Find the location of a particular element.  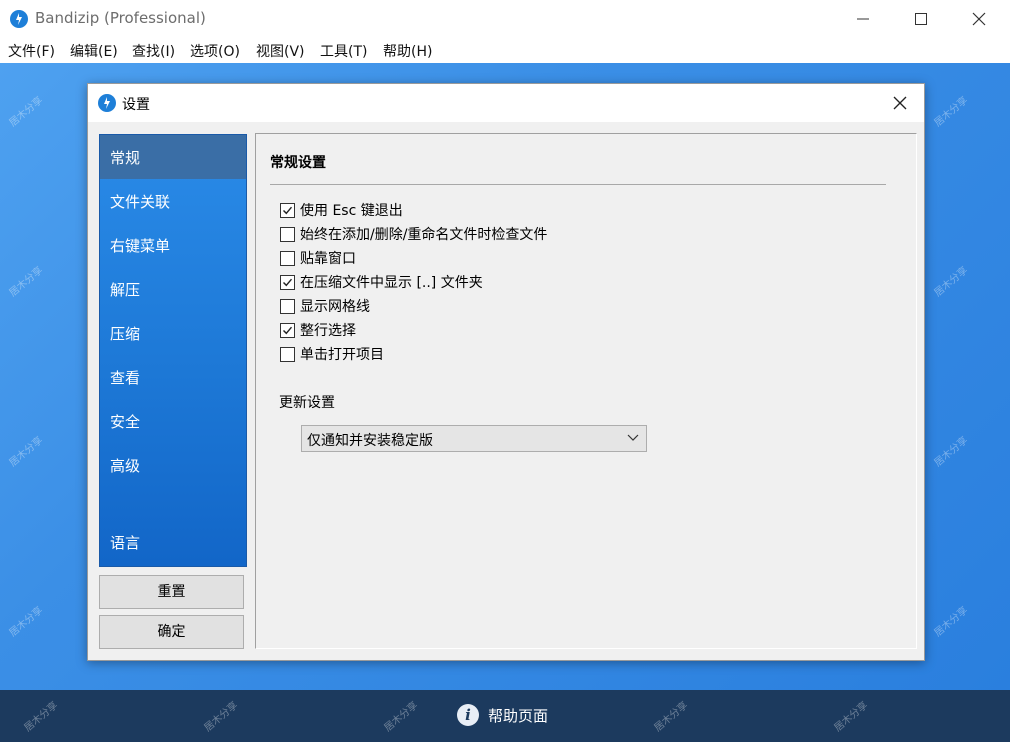

menu-tools: 工具(T) is located at coordinates (343, 51).